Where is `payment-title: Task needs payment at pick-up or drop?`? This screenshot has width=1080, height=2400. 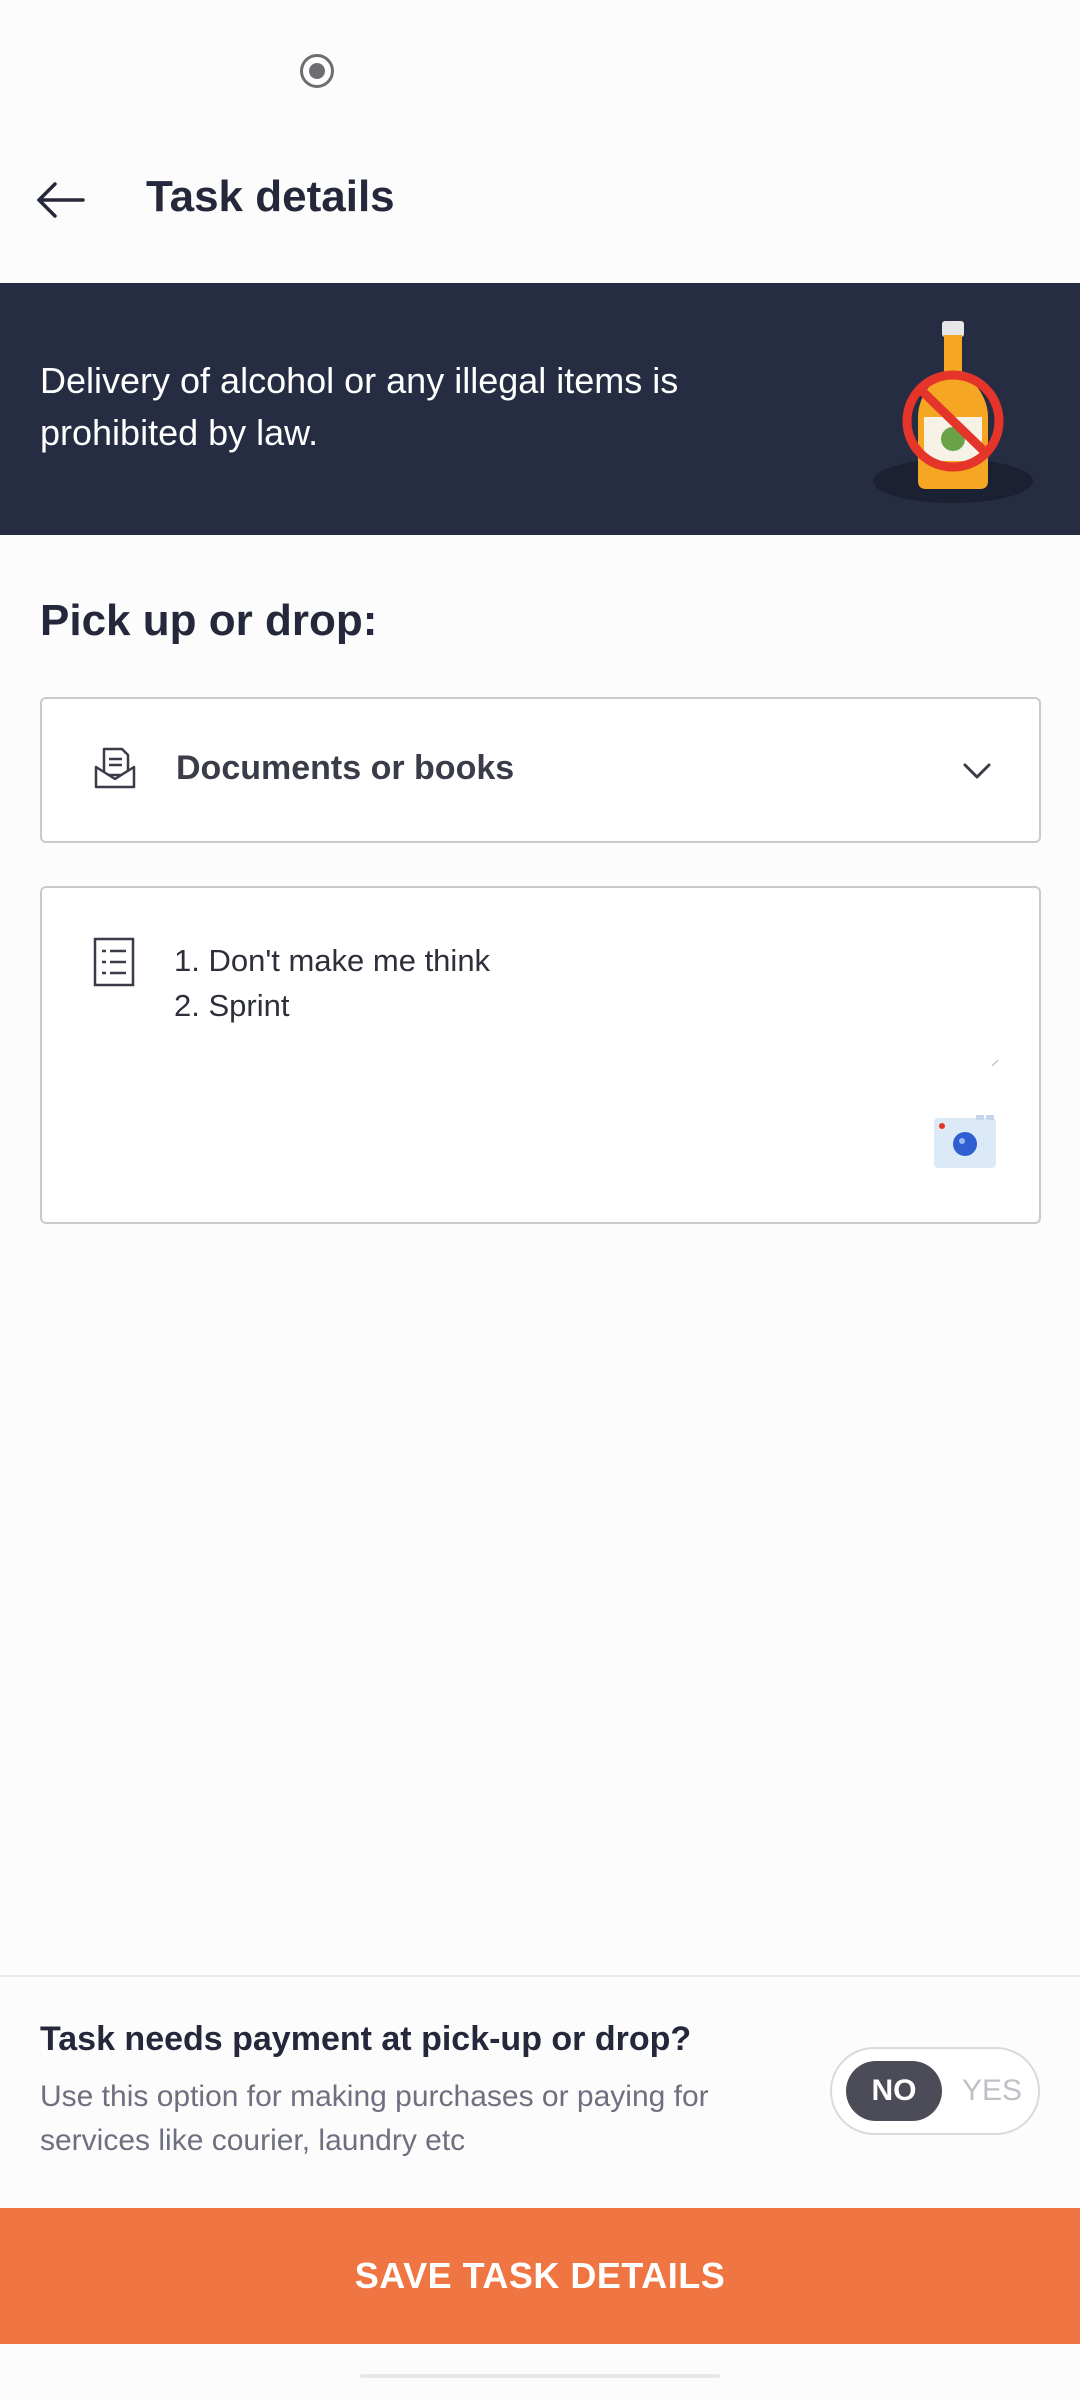 payment-title: Task needs payment at pick-up or drop? is located at coordinates (366, 2039).